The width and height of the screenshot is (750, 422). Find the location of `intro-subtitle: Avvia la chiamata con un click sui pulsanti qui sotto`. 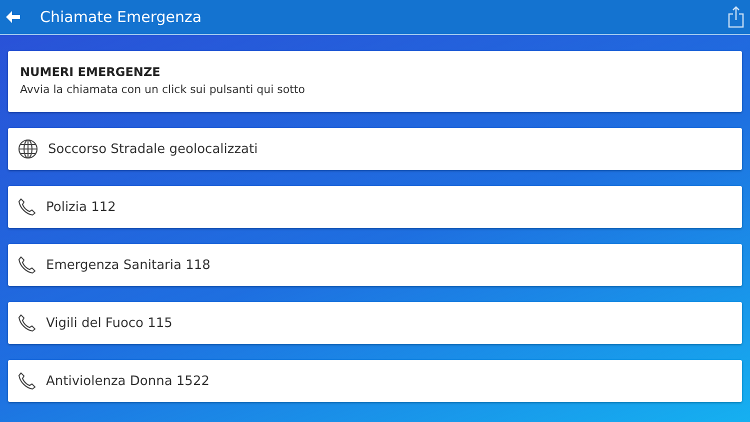

intro-subtitle: Avvia la chiamata con un click sui pulsanti qui sotto is located at coordinates (163, 89).